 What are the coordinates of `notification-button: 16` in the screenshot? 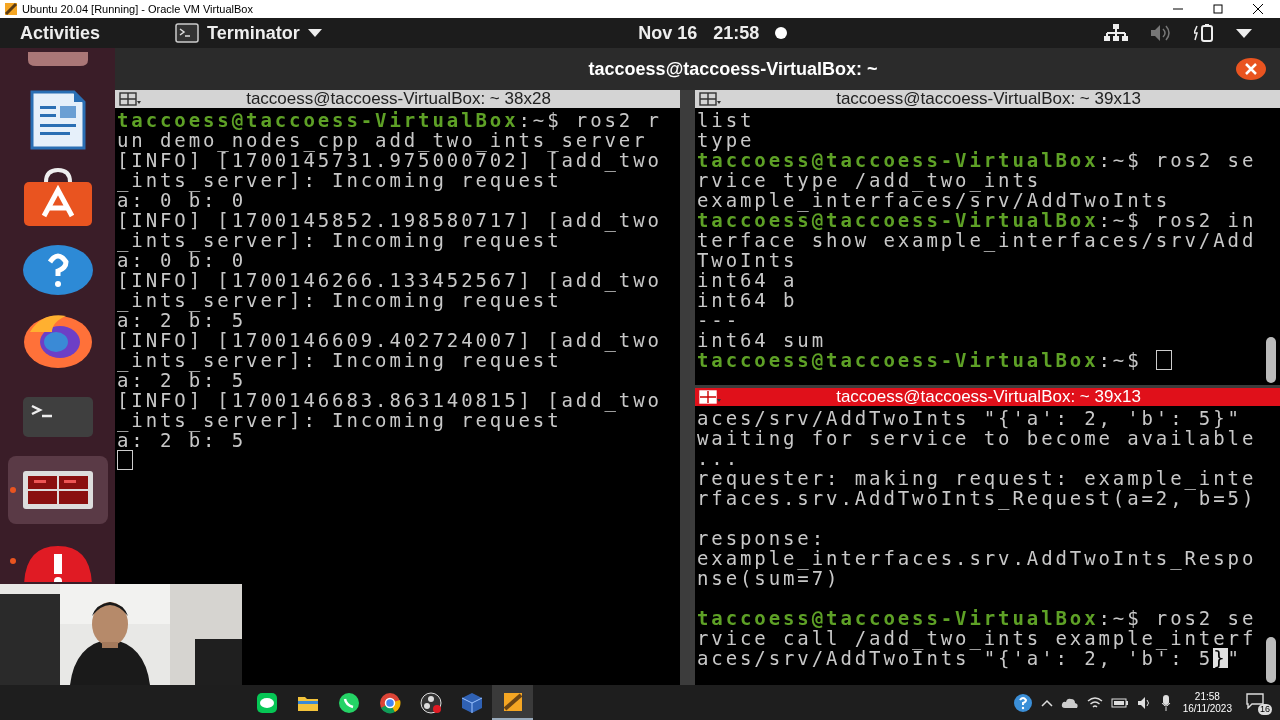 It's located at (1258, 702).